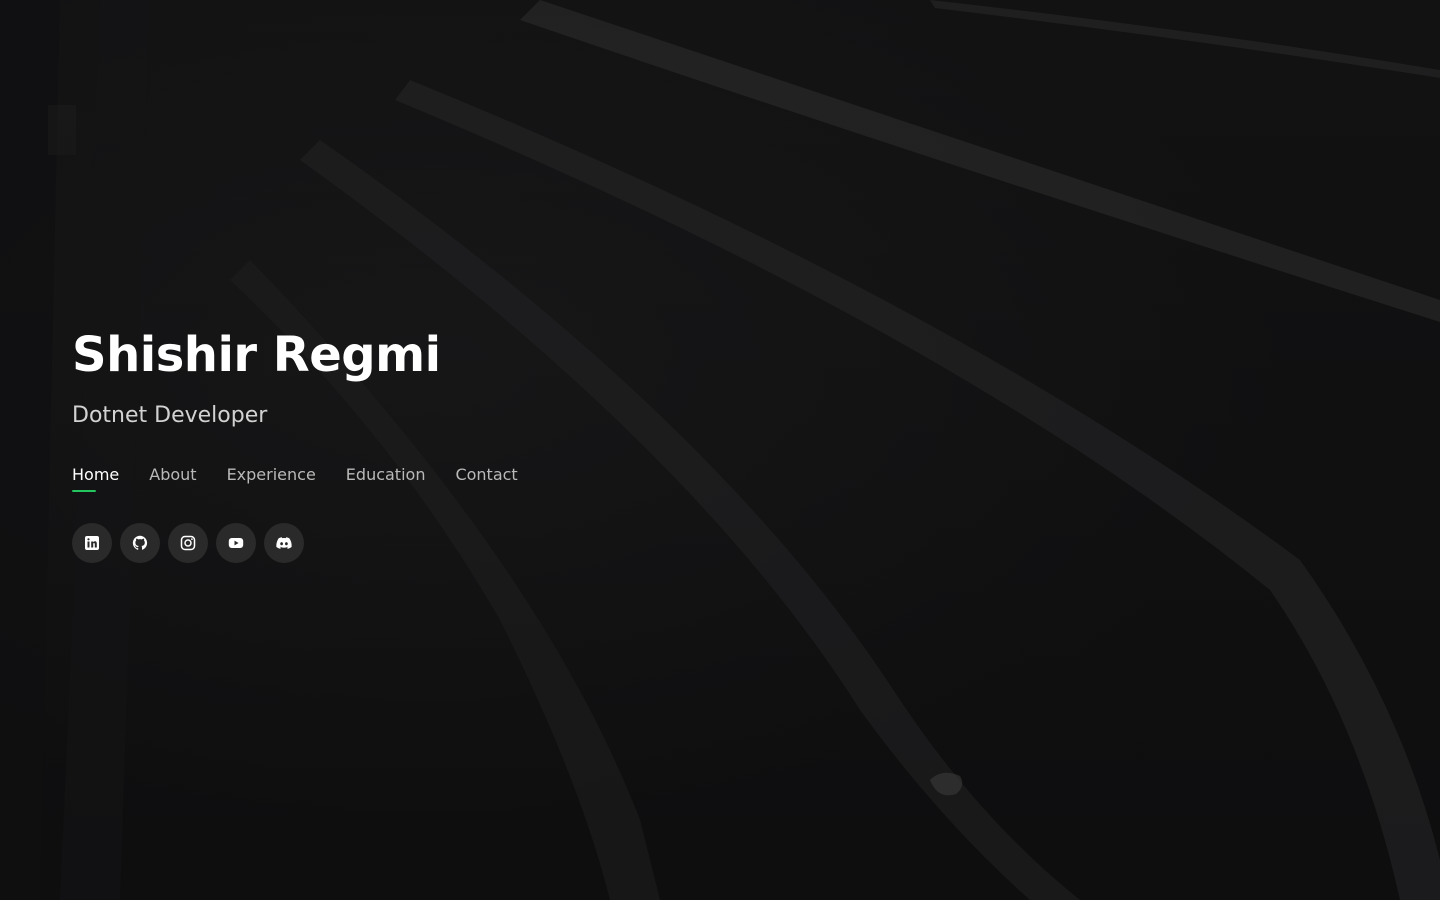  I want to click on nav-link-experience: Experience, so click(271, 478).